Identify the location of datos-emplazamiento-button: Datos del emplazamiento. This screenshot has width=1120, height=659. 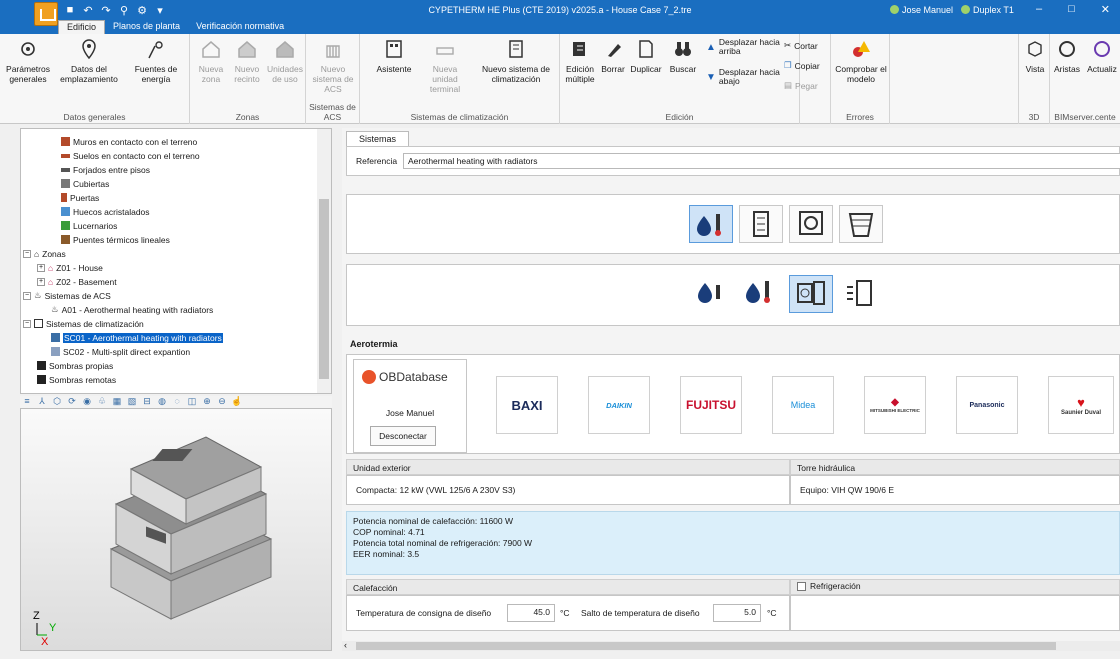
(89, 61).